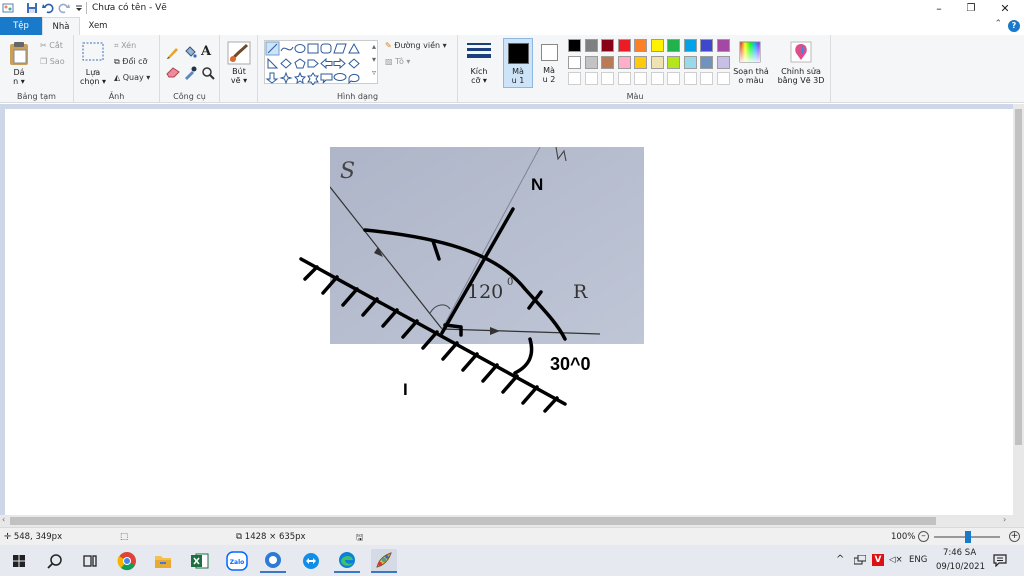 The width and height of the screenshot is (1024, 576). What do you see at coordinates (19, 77) in the screenshot?
I see `paste-label: Dá n ▾` at bounding box center [19, 77].